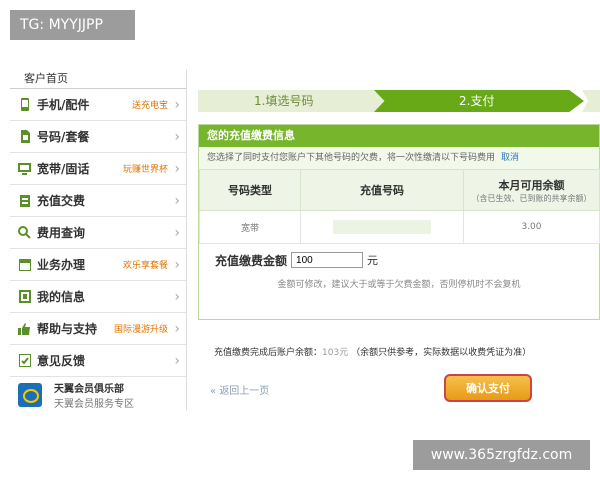 This screenshot has width=600, height=480. Describe the element at coordinates (591, 101) in the screenshot. I see `step-next` at that location.